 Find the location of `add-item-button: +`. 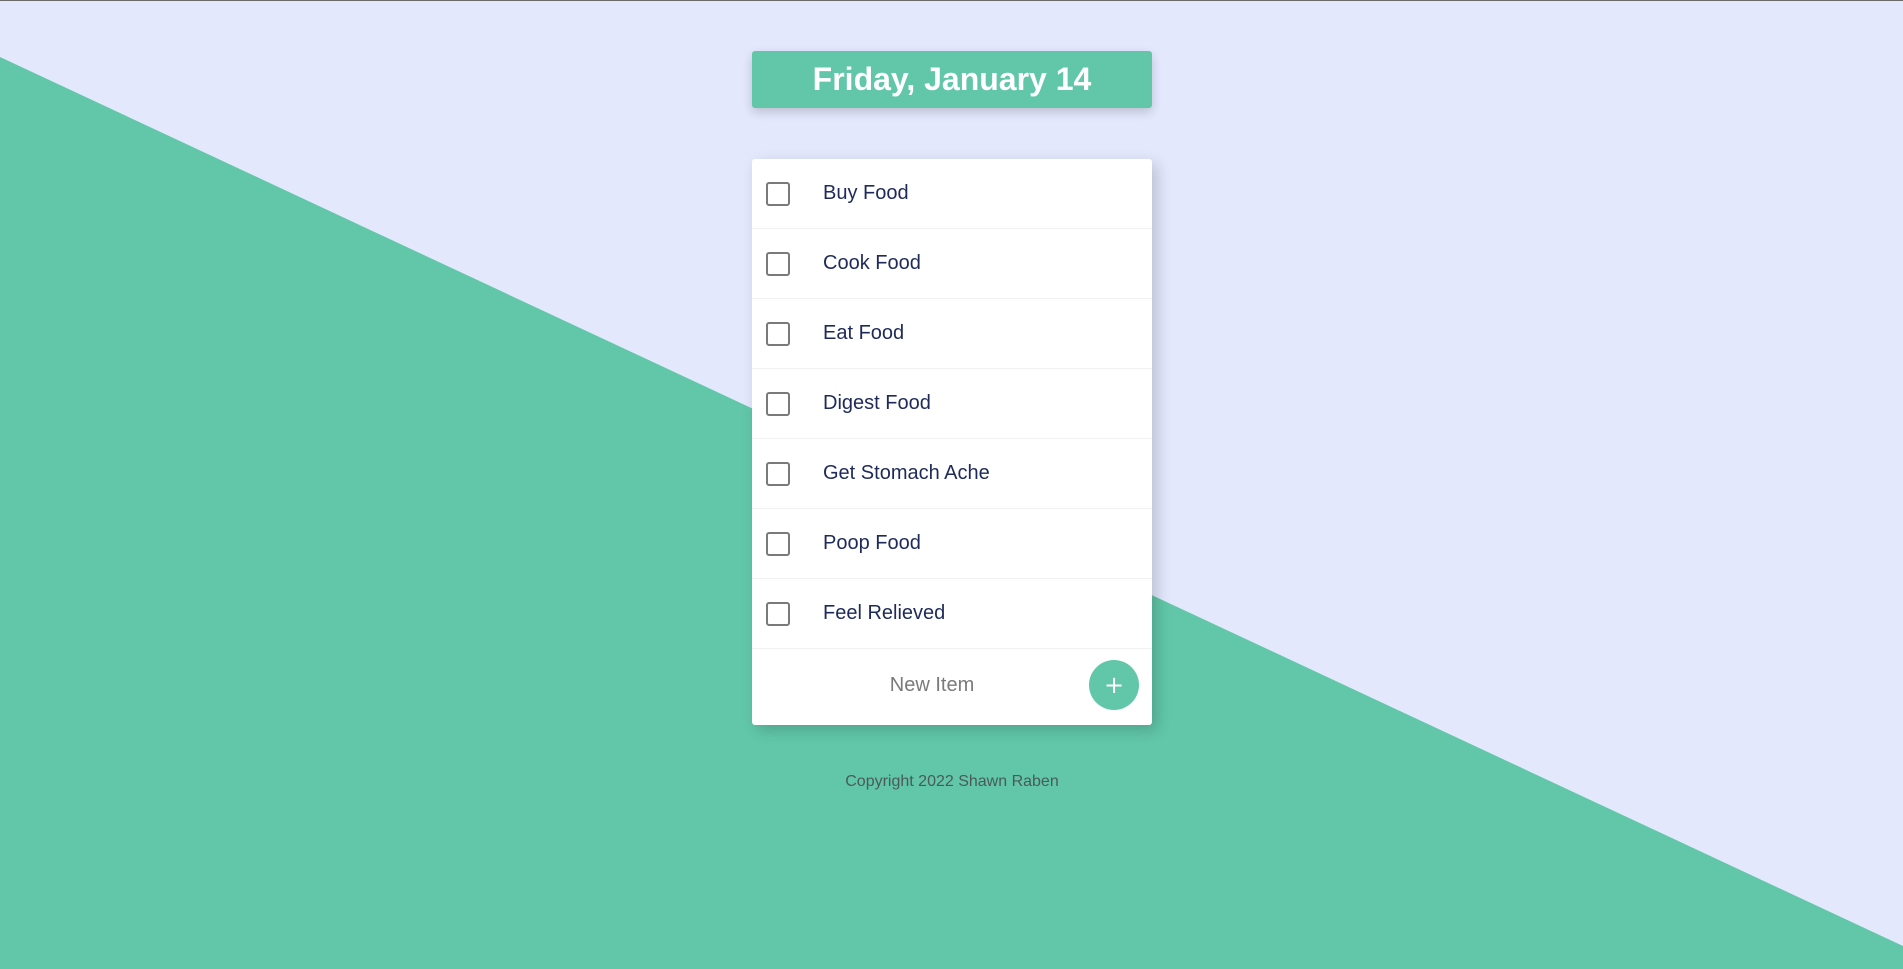

add-item-button: + is located at coordinates (1114, 685).